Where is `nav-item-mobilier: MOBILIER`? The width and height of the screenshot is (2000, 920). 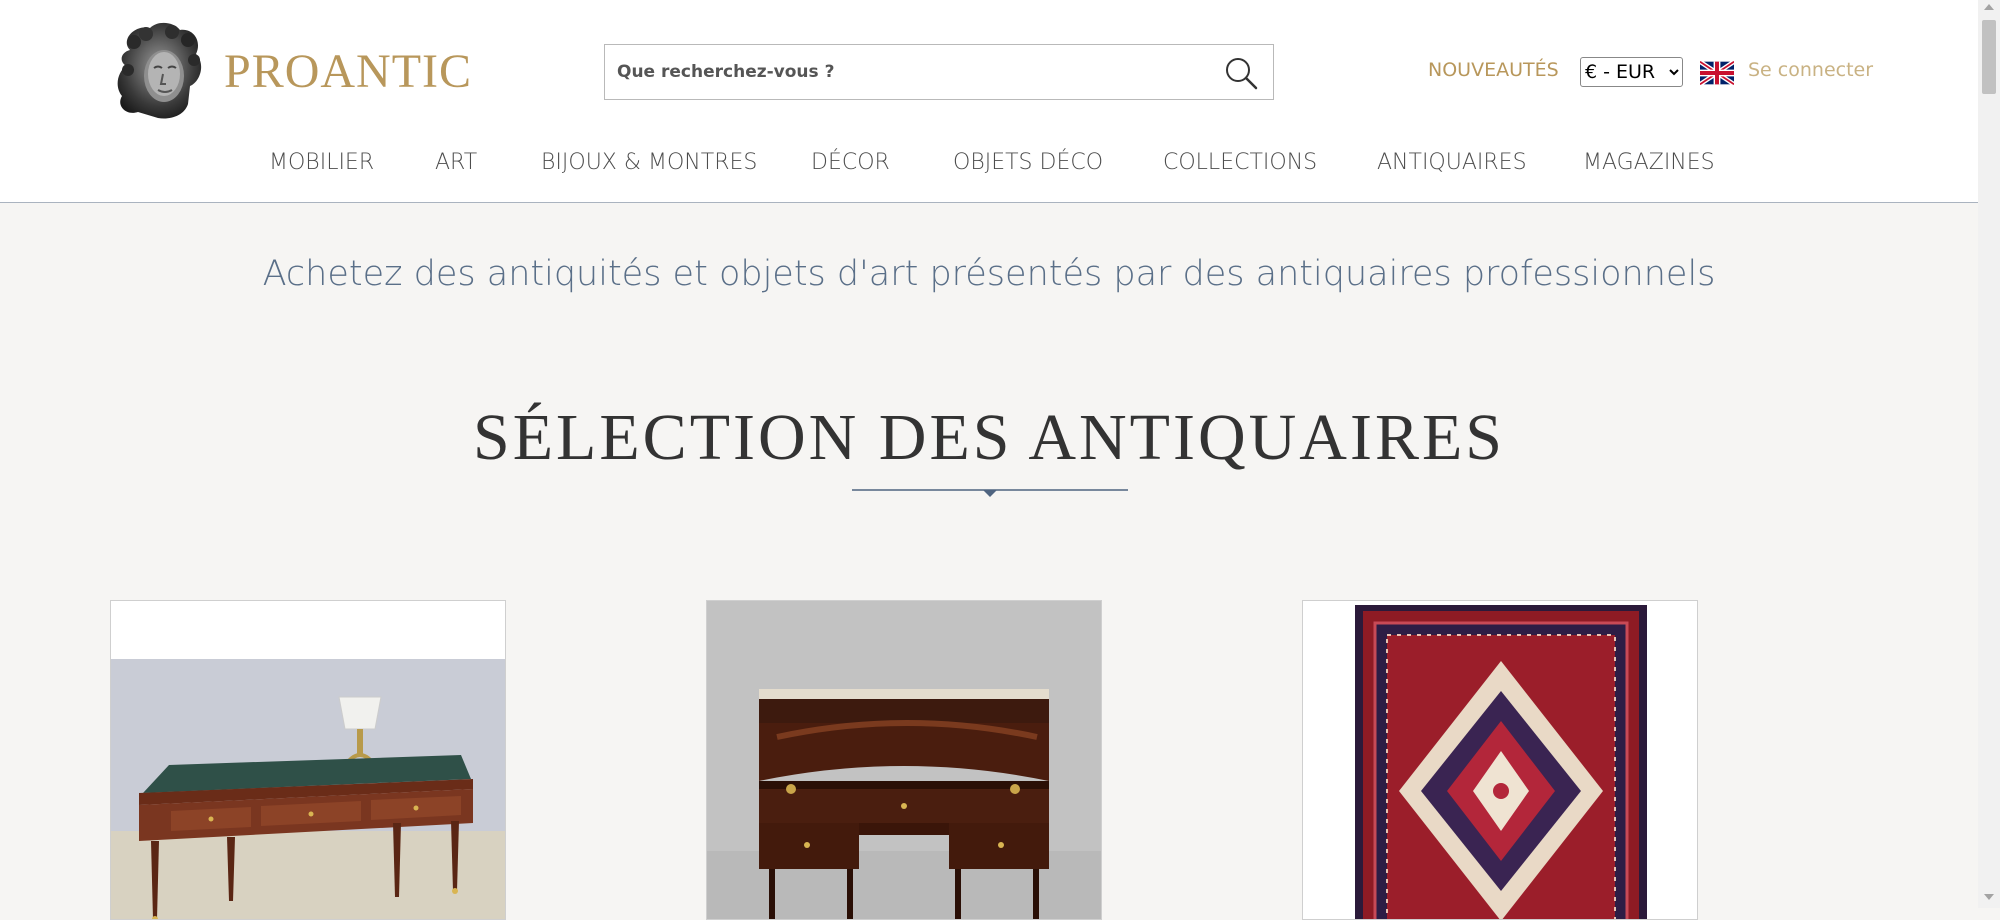
nav-item-mobilier: MOBILIER is located at coordinates (321, 162).